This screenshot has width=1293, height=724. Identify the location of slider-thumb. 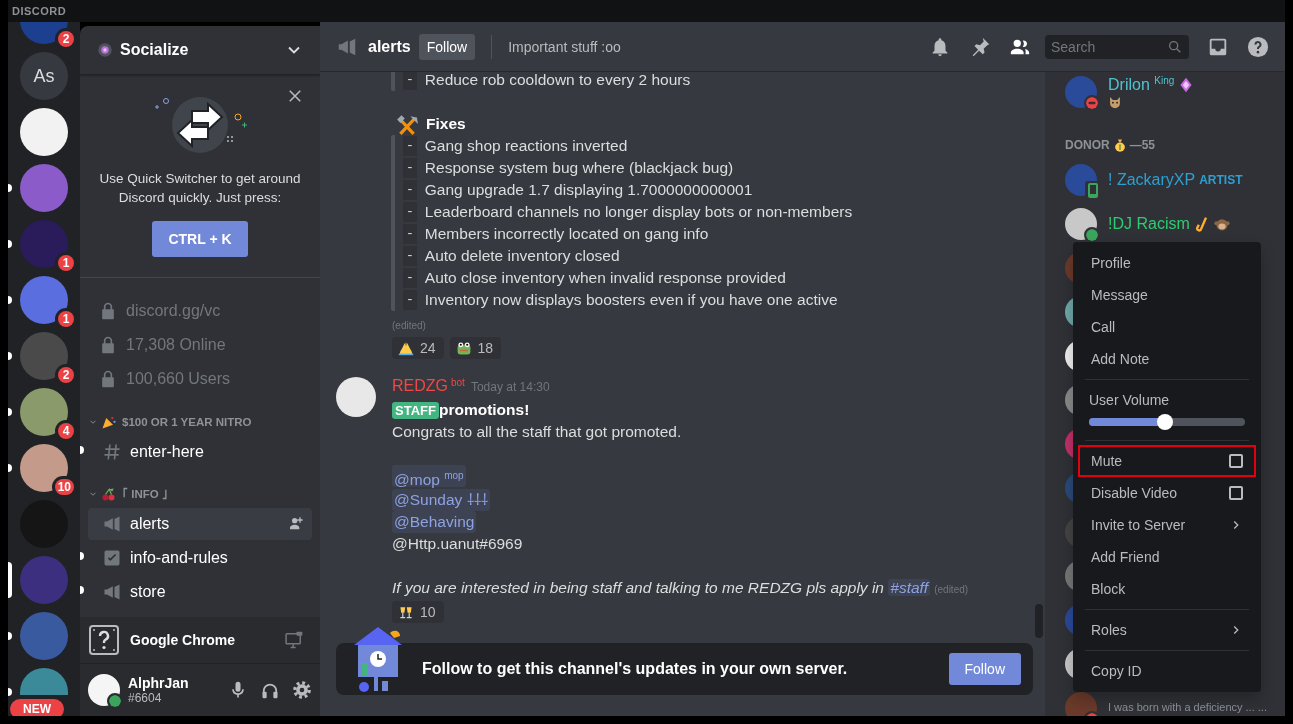
(1165, 422).